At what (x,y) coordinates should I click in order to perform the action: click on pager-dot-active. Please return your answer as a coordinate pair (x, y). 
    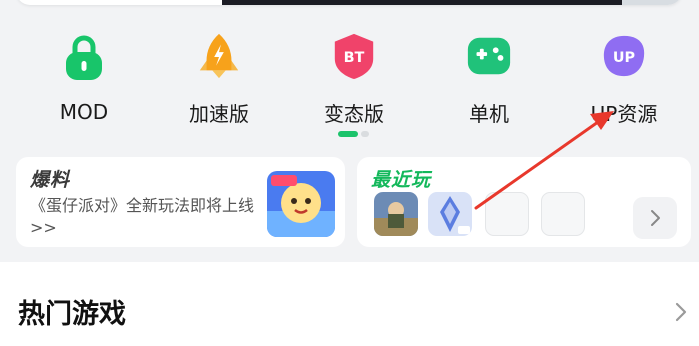
    Looking at the image, I should click on (348, 134).